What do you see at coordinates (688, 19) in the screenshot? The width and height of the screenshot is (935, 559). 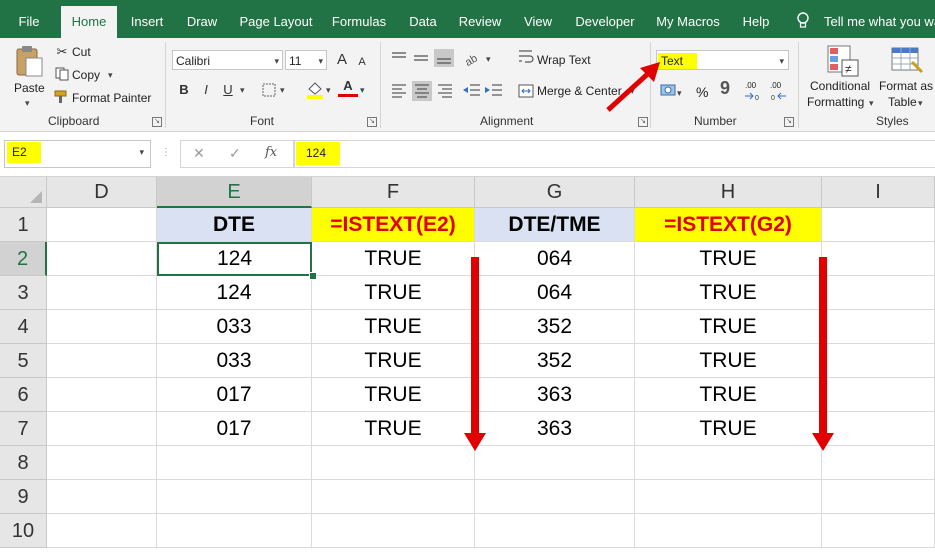 I see `tab-my-macros: My Macros` at bounding box center [688, 19].